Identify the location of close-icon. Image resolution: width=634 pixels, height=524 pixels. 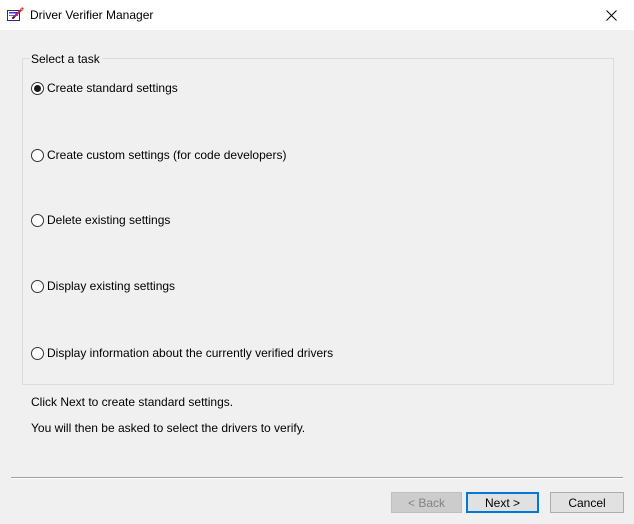
(611, 15).